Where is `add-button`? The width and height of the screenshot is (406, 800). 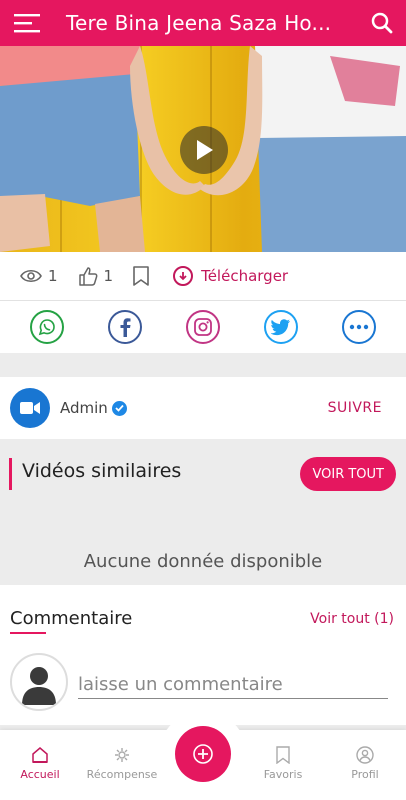
add-button is located at coordinates (203, 754).